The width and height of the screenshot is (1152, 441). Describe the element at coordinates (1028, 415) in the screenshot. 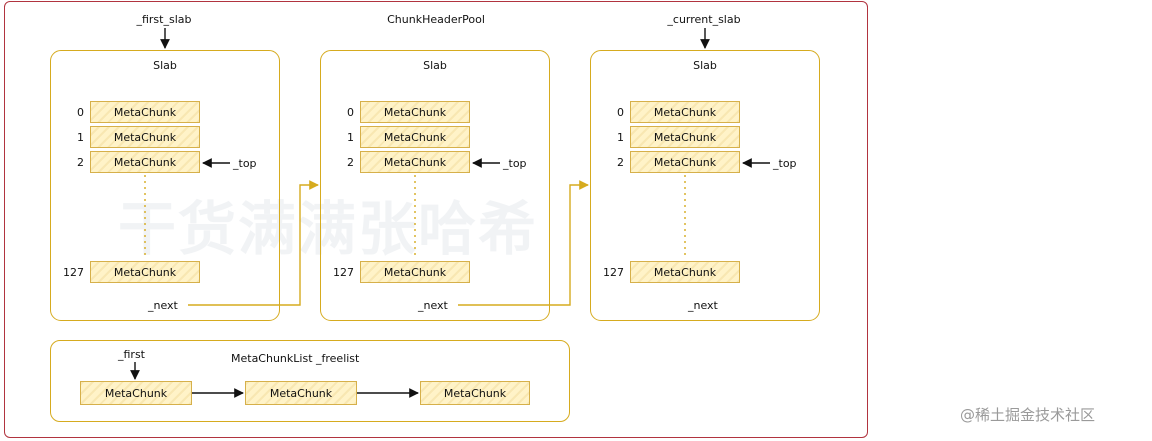

I see `site-watermark: @稀土掘金技术社区` at that location.